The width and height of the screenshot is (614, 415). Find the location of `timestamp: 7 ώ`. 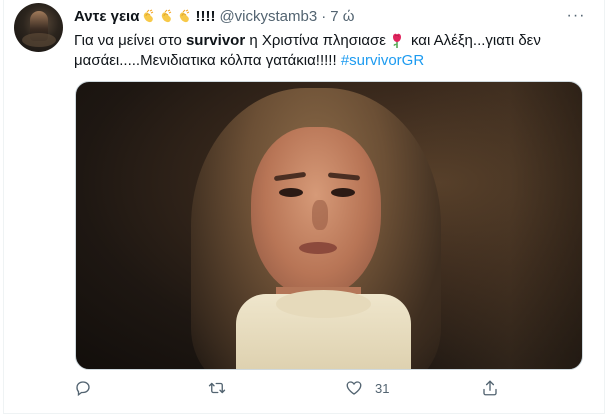

timestamp: 7 ώ is located at coordinates (342, 16).